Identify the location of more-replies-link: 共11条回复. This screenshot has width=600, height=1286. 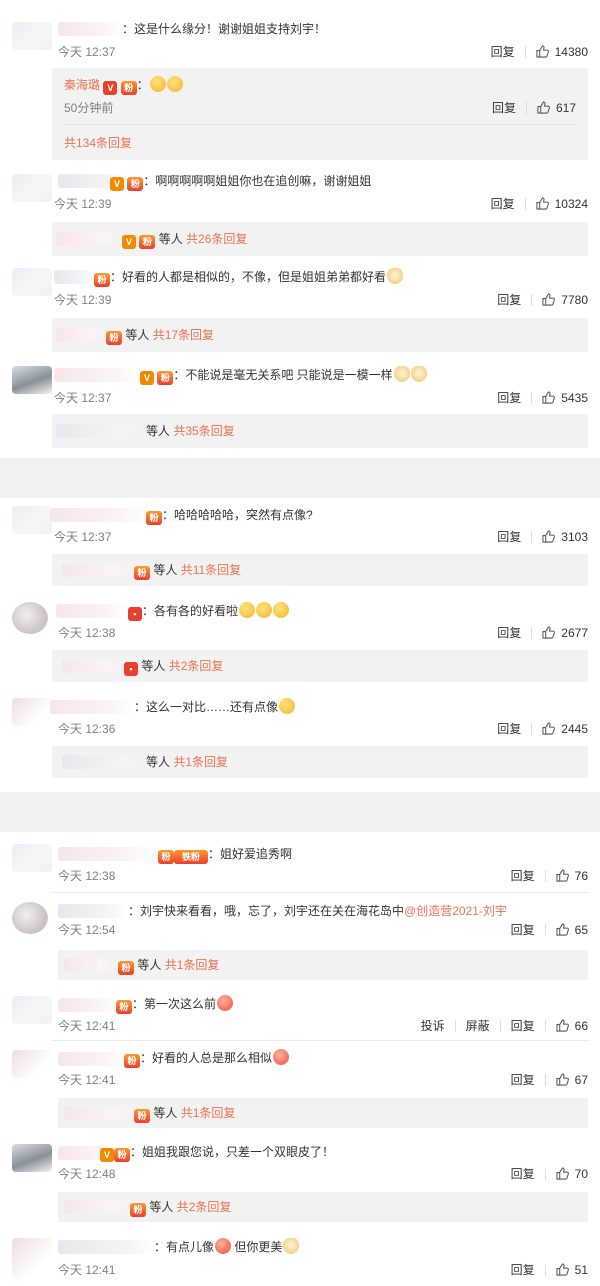
(211, 570).